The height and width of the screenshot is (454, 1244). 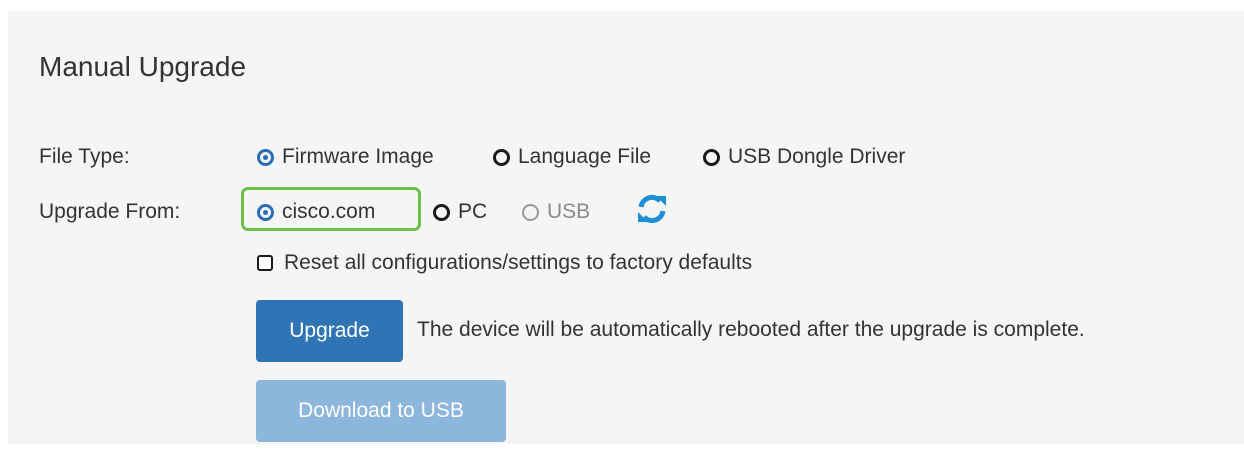 What do you see at coordinates (329, 331) in the screenshot?
I see `upgrade-button: Upgrade` at bounding box center [329, 331].